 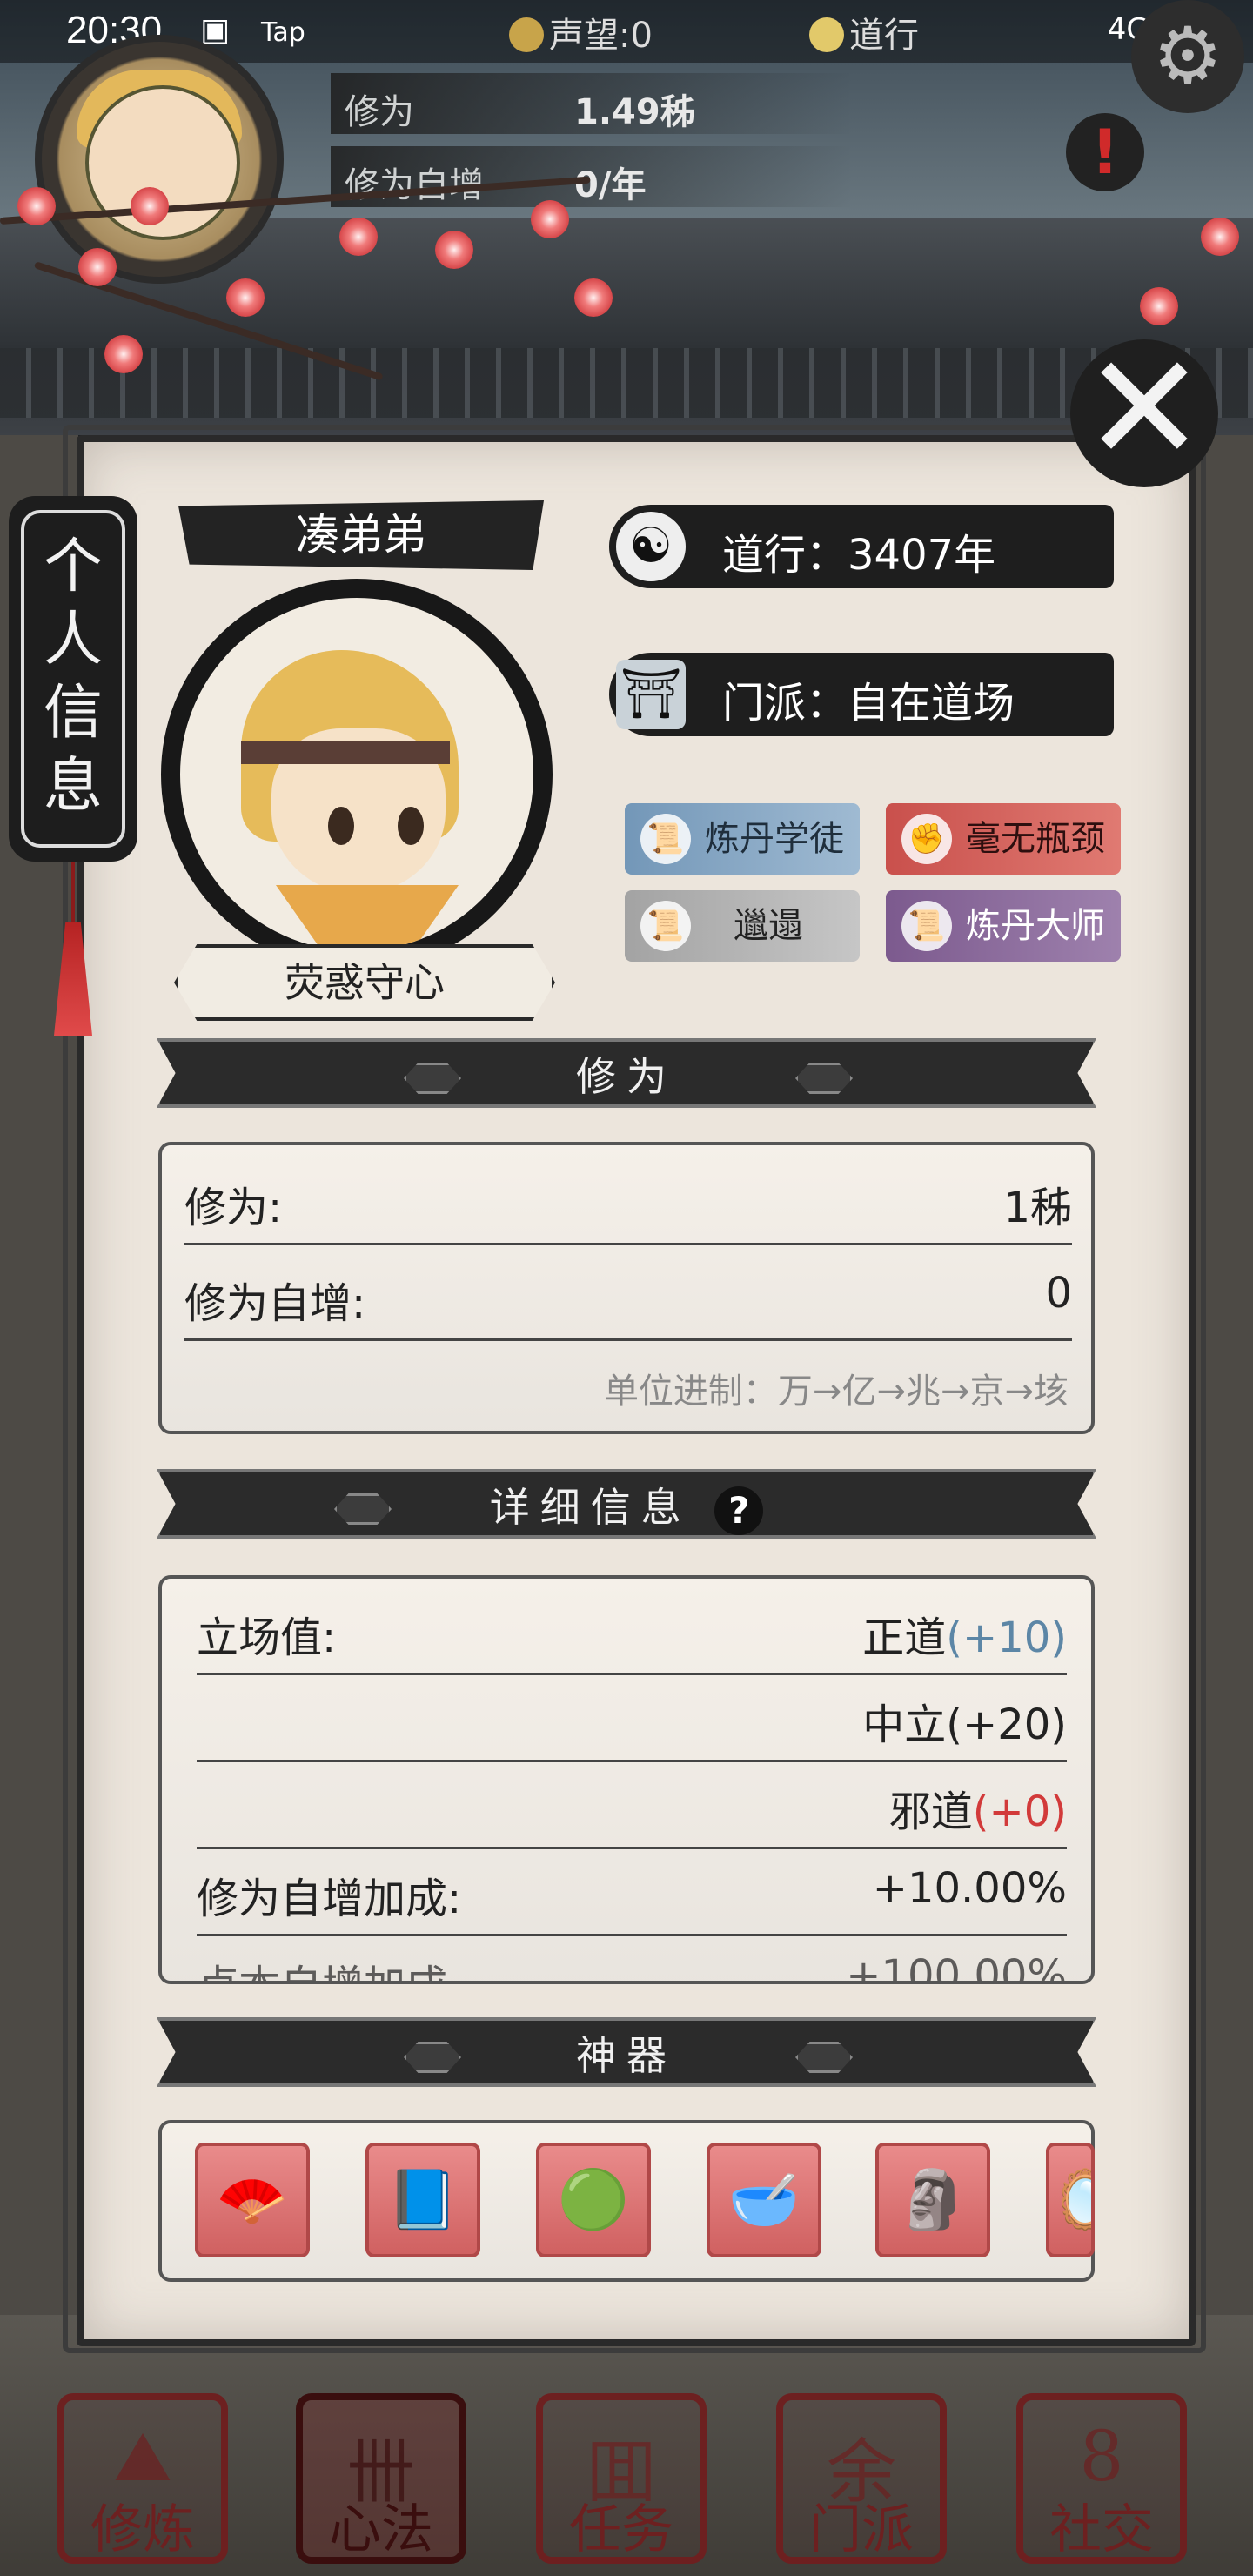 What do you see at coordinates (632, 1717) in the screenshot?
I see `stance-row-neutral: 中立(+20)` at bounding box center [632, 1717].